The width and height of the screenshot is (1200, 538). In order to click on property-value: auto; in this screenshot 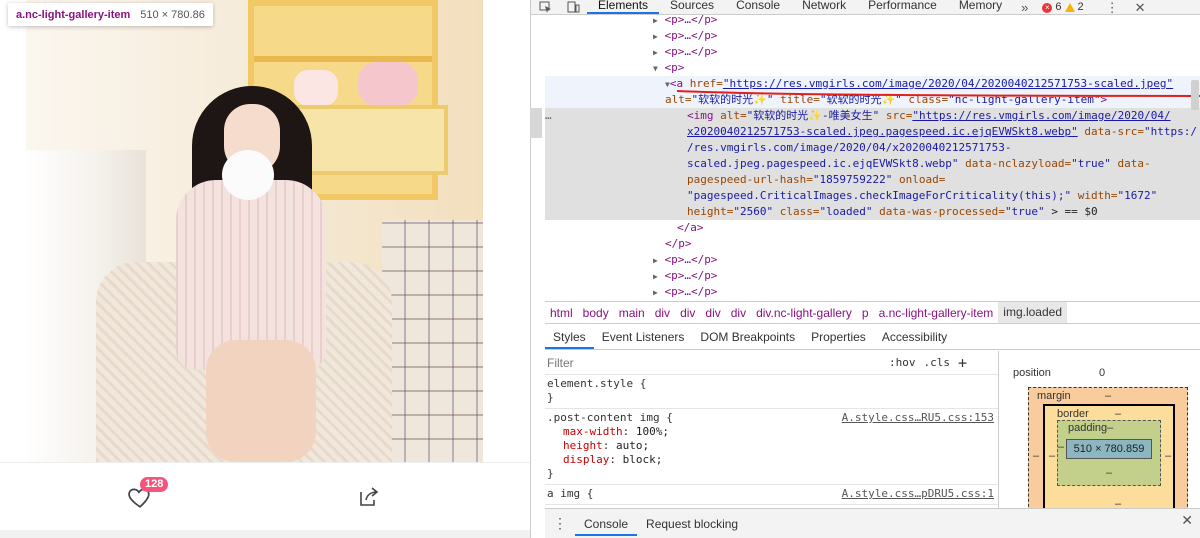, I will do `click(633, 445)`.